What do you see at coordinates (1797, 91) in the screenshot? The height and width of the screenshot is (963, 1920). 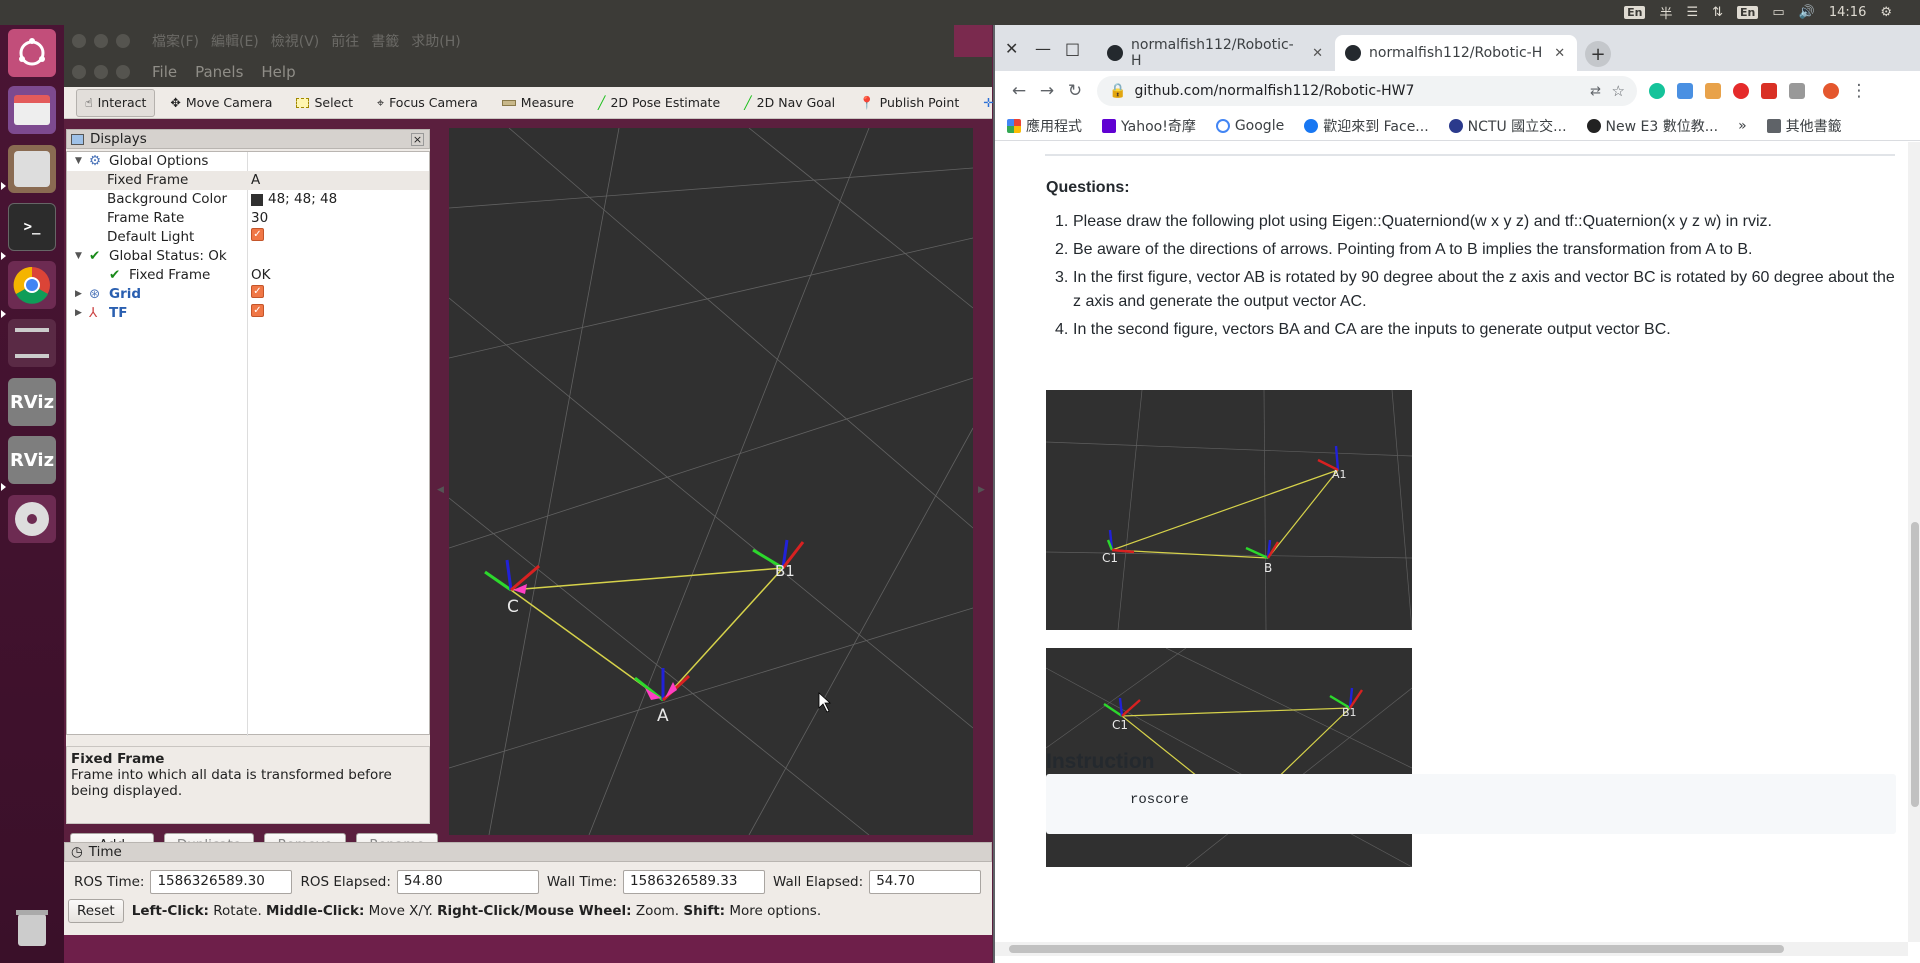 I see `p-extension-icon` at bounding box center [1797, 91].